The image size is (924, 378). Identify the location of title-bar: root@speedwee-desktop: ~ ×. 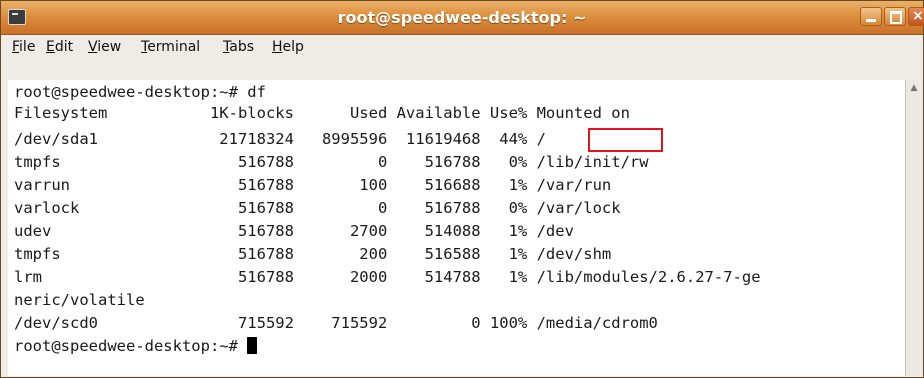
(462, 18).